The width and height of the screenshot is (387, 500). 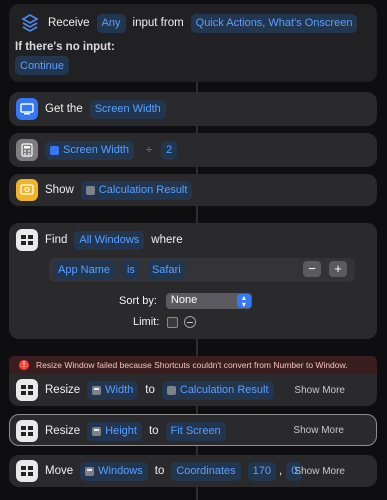 I want to click on no-input-action-token: Continue, so click(x=42, y=65).